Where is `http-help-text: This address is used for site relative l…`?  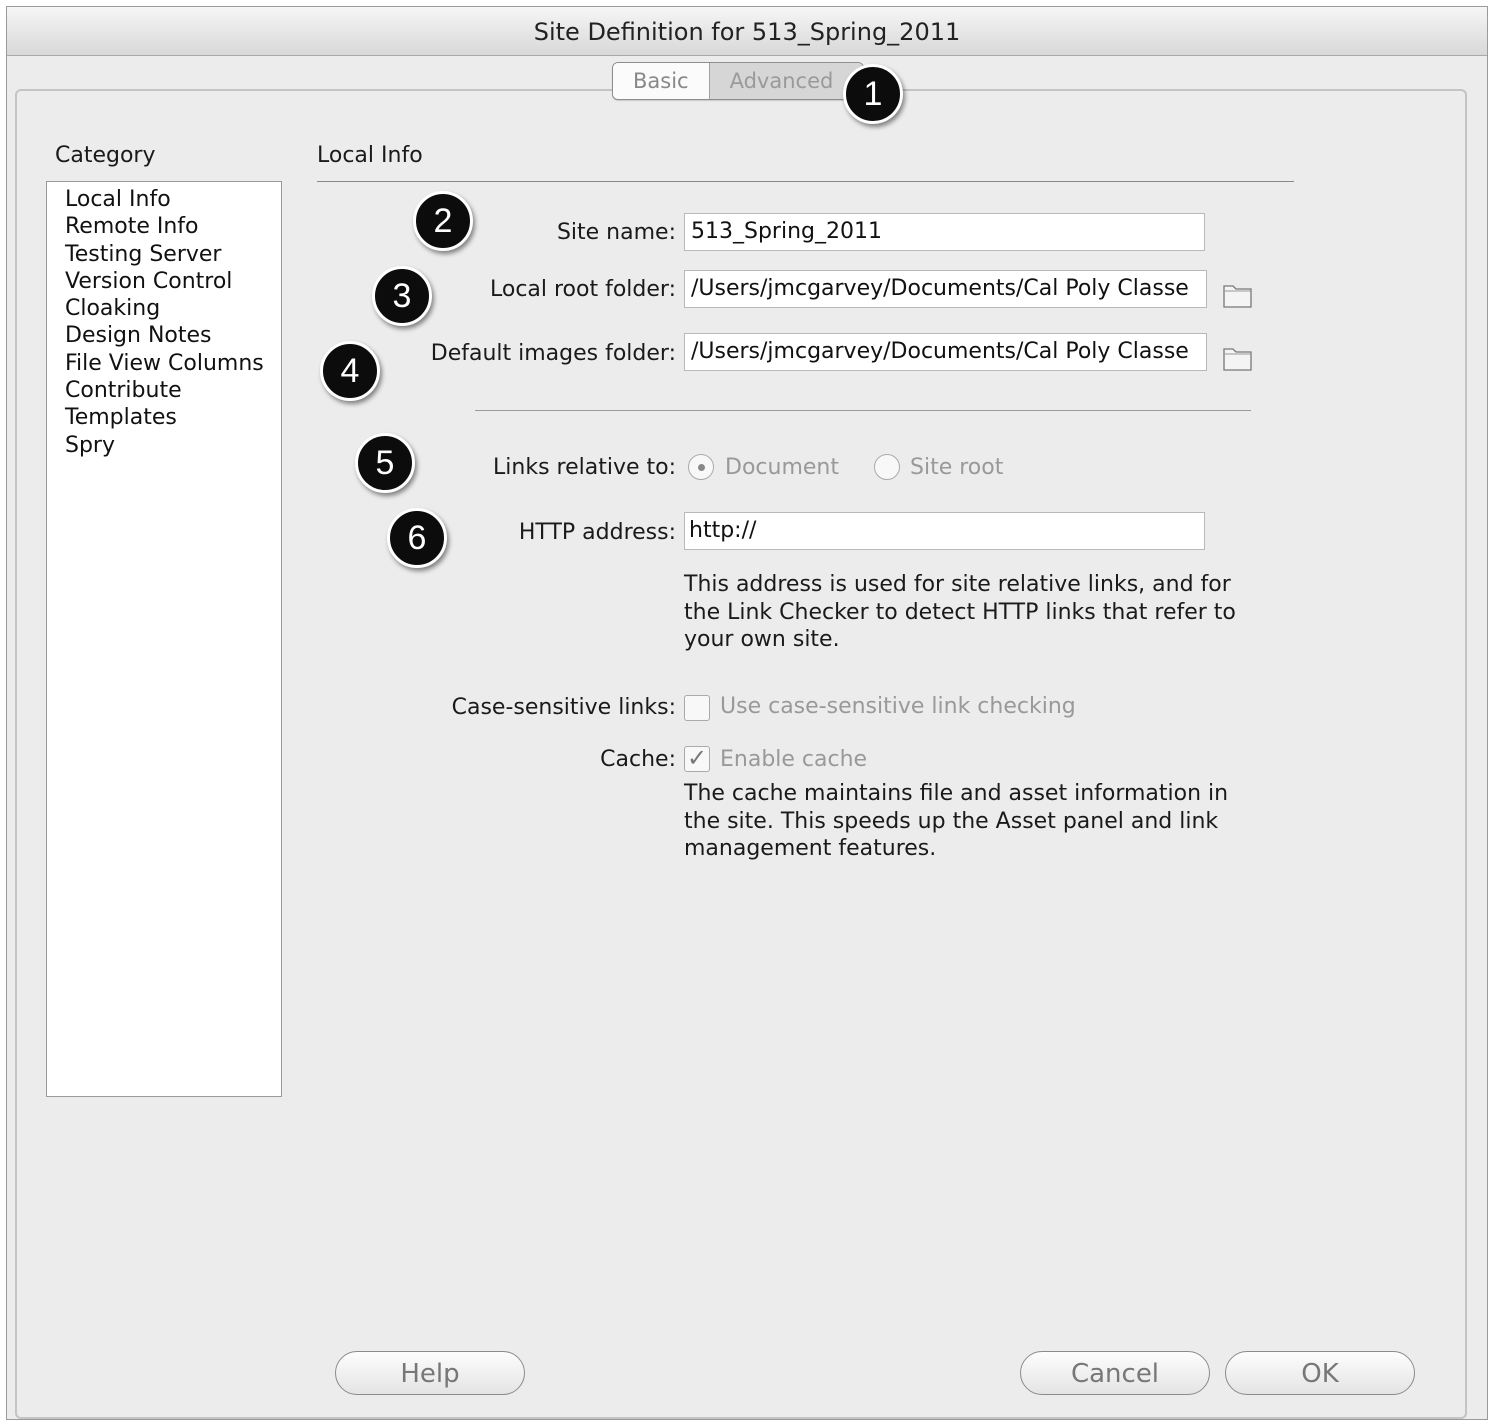 http-help-text: This address is used for site relative l… is located at coordinates (960, 612).